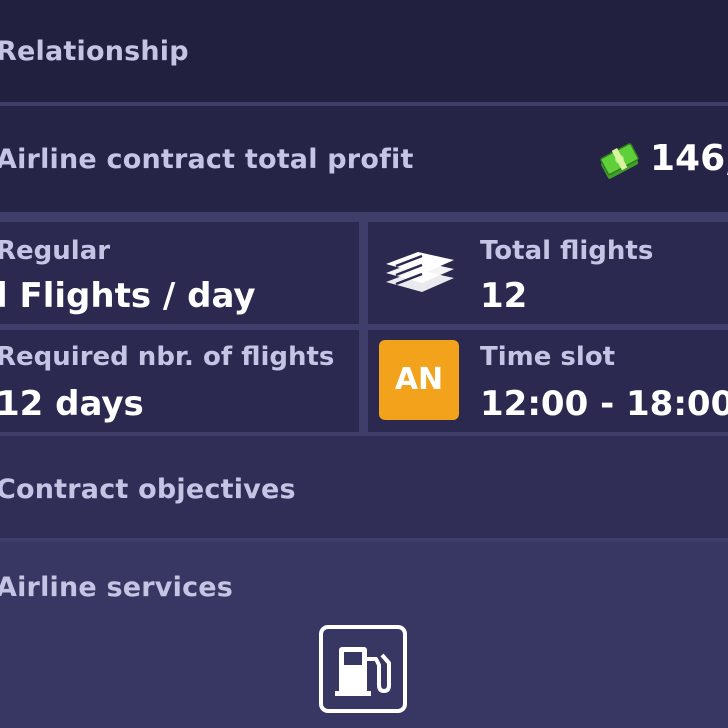  Describe the element at coordinates (94, 51) in the screenshot. I see `relationship-label: Relationship` at that location.